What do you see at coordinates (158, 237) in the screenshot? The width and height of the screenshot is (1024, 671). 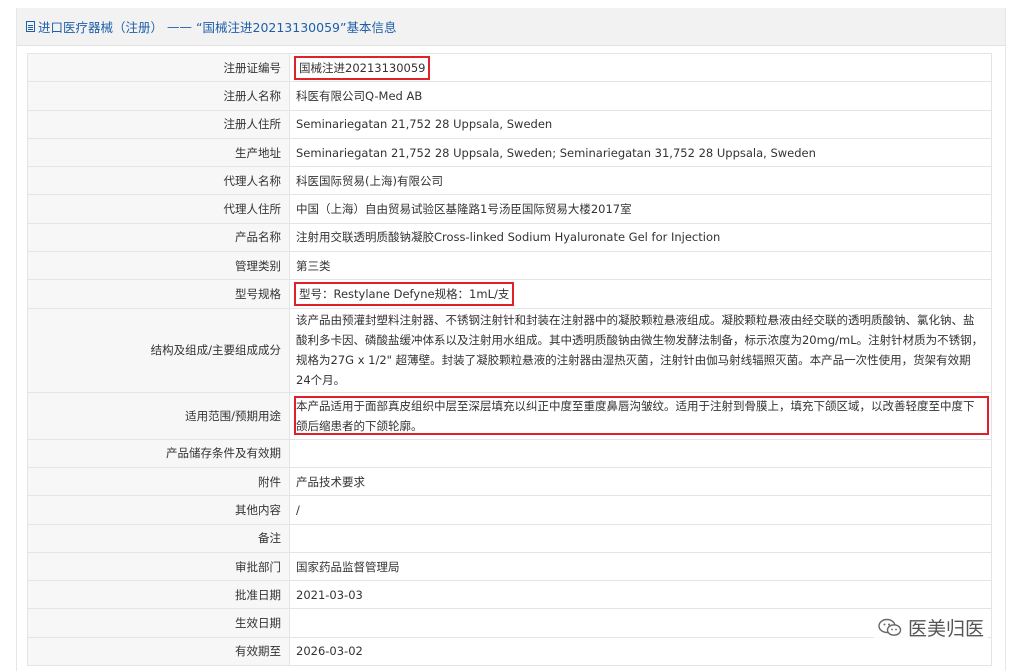 I see `row-label: 产品名称` at bounding box center [158, 237].